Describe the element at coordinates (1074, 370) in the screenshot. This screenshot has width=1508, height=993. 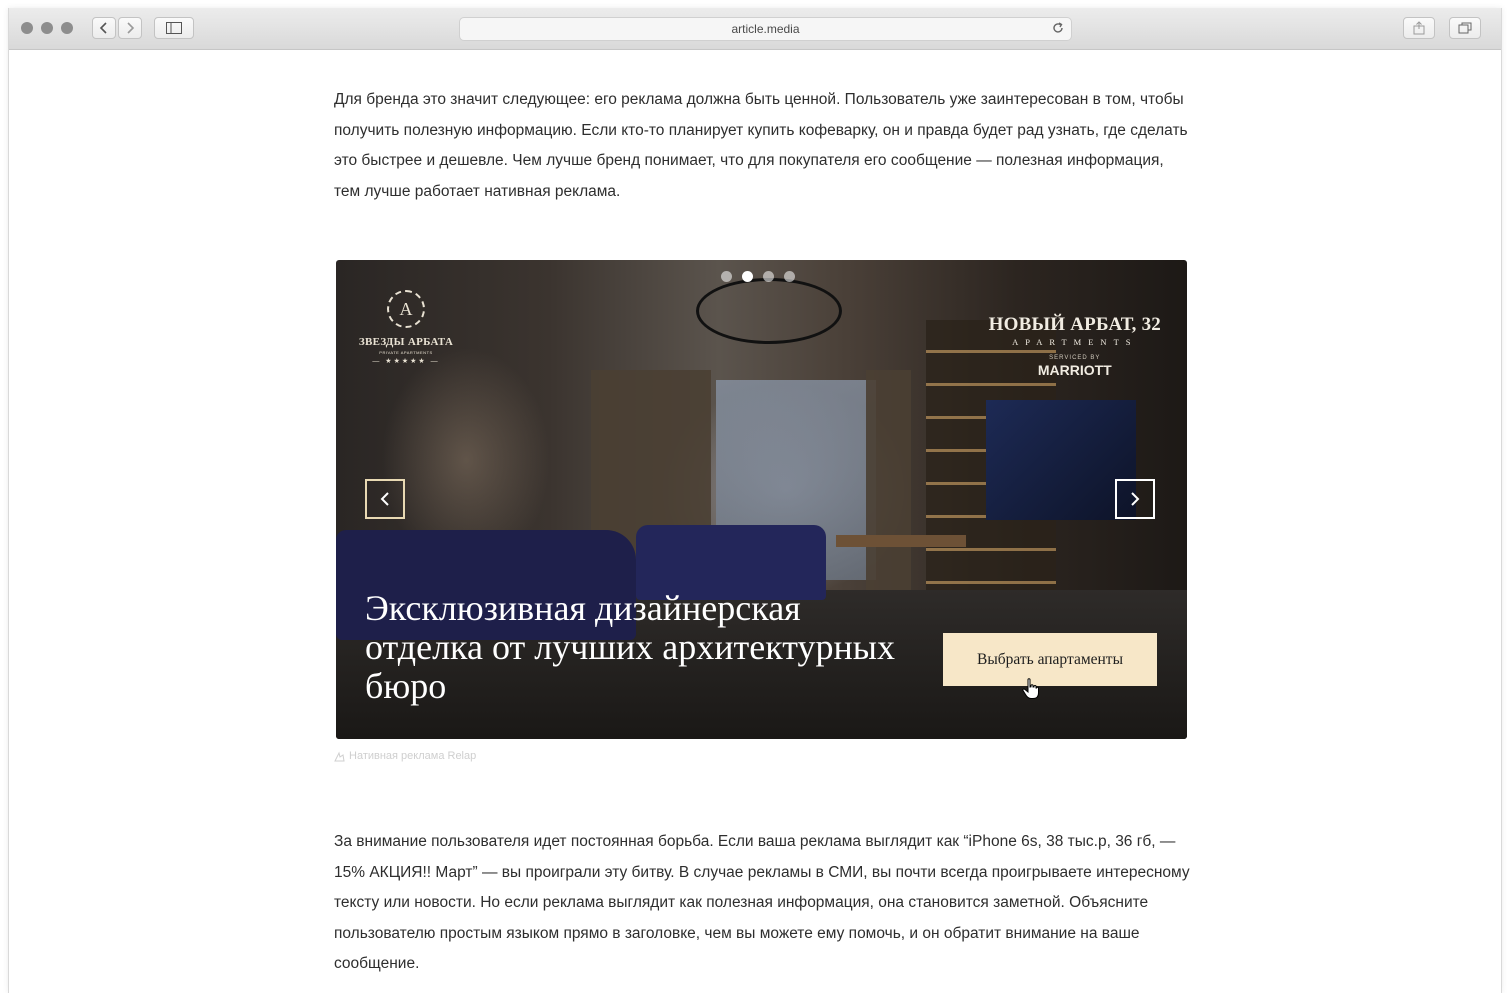
I see `logo-right-brand: MARRIOTT` at that location.